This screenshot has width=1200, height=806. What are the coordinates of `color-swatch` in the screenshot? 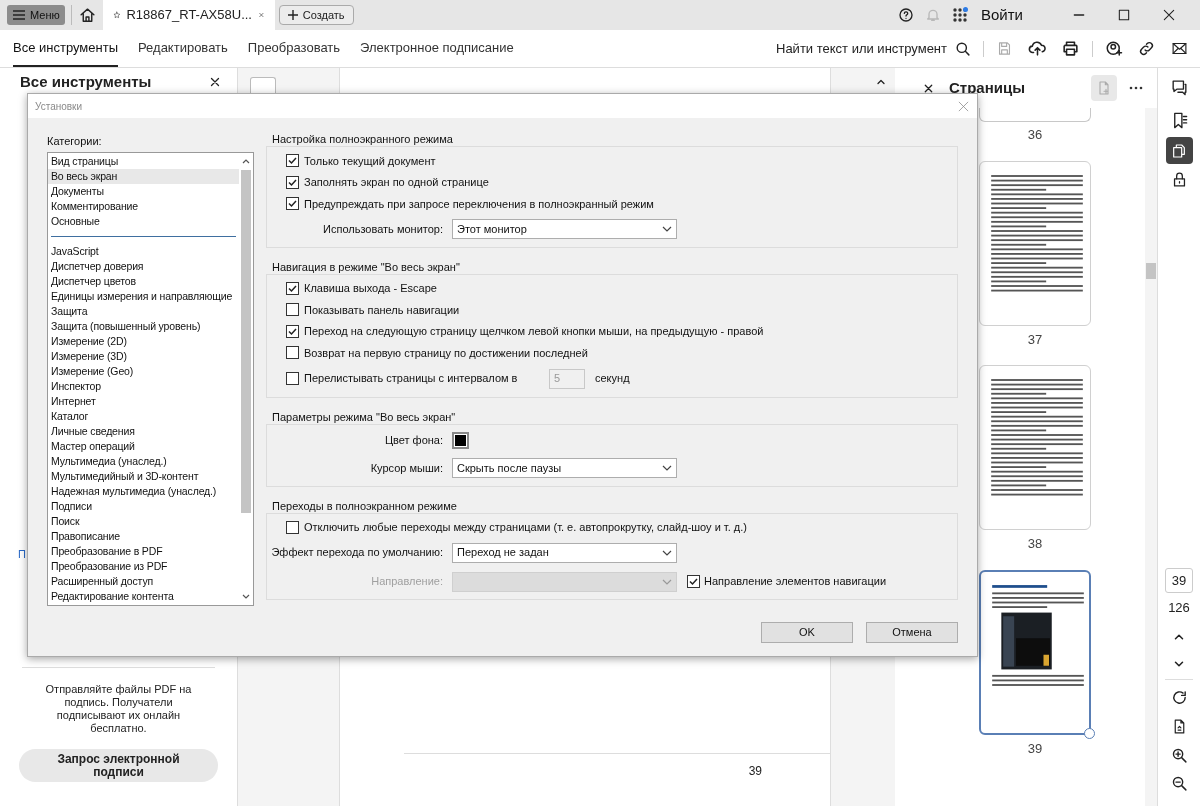 It's located at (460, 440).